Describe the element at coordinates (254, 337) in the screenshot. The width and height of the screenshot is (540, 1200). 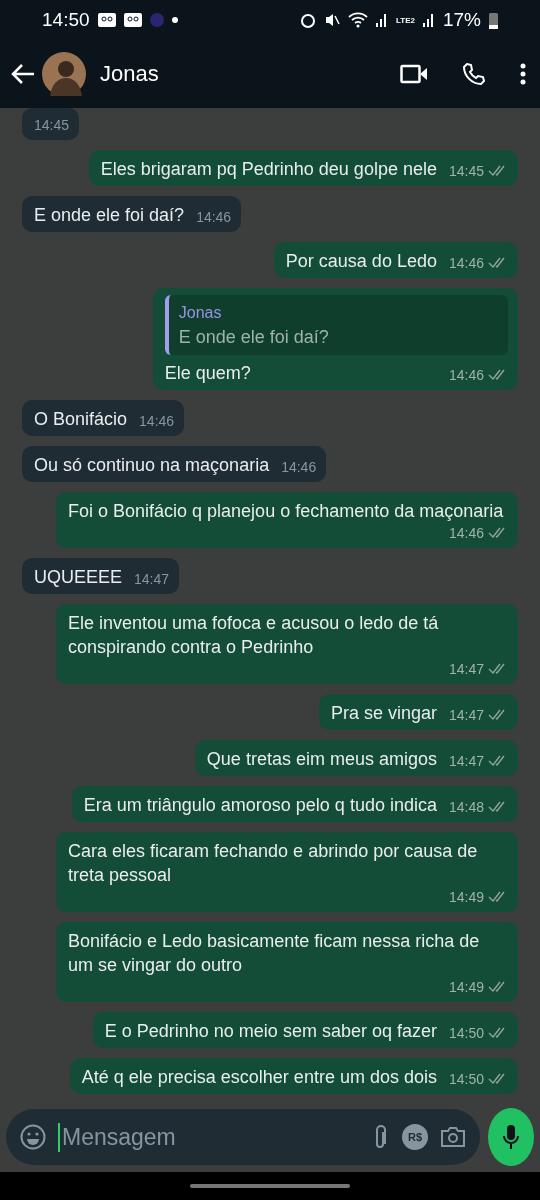
I see `quote-text: E onde ele foi daí?` at that location.